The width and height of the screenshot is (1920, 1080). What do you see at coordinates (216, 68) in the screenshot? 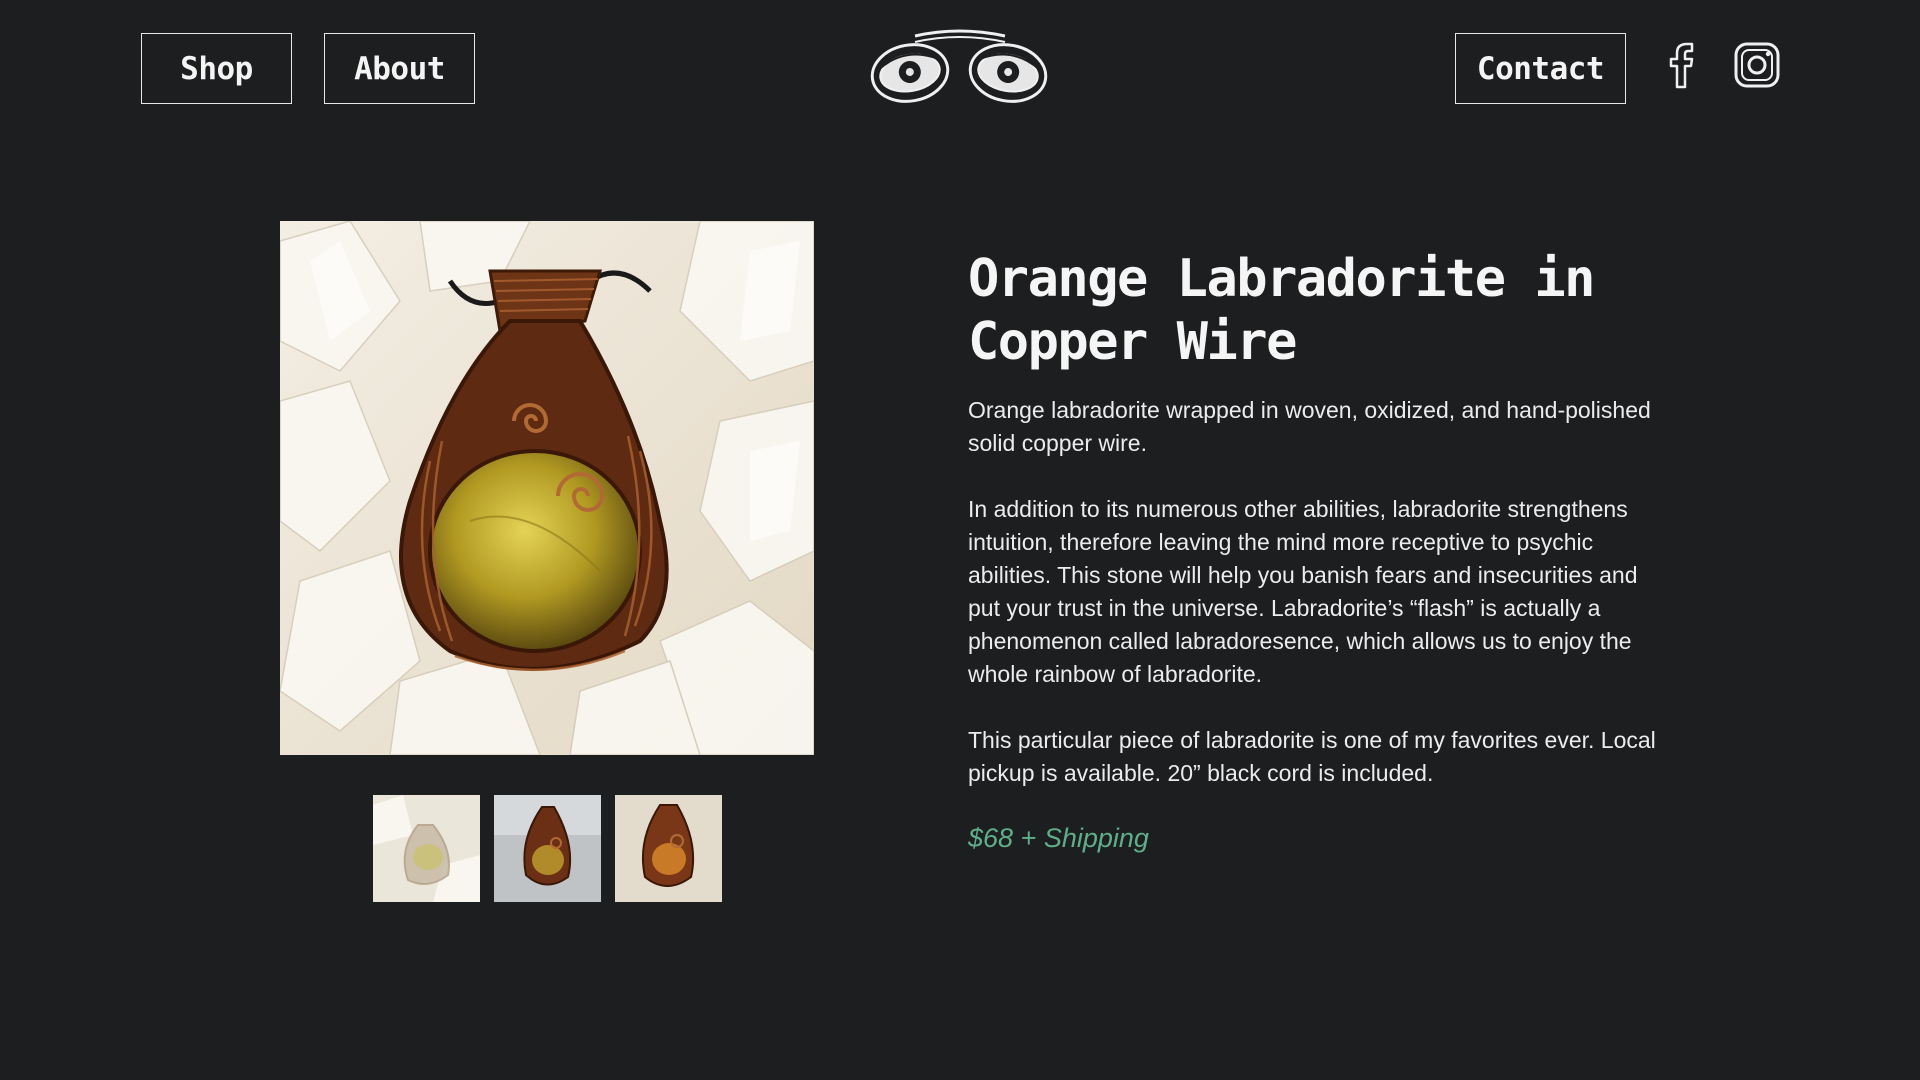
I see `nav-shop-button: Shop` at bounding box center [216, 68].